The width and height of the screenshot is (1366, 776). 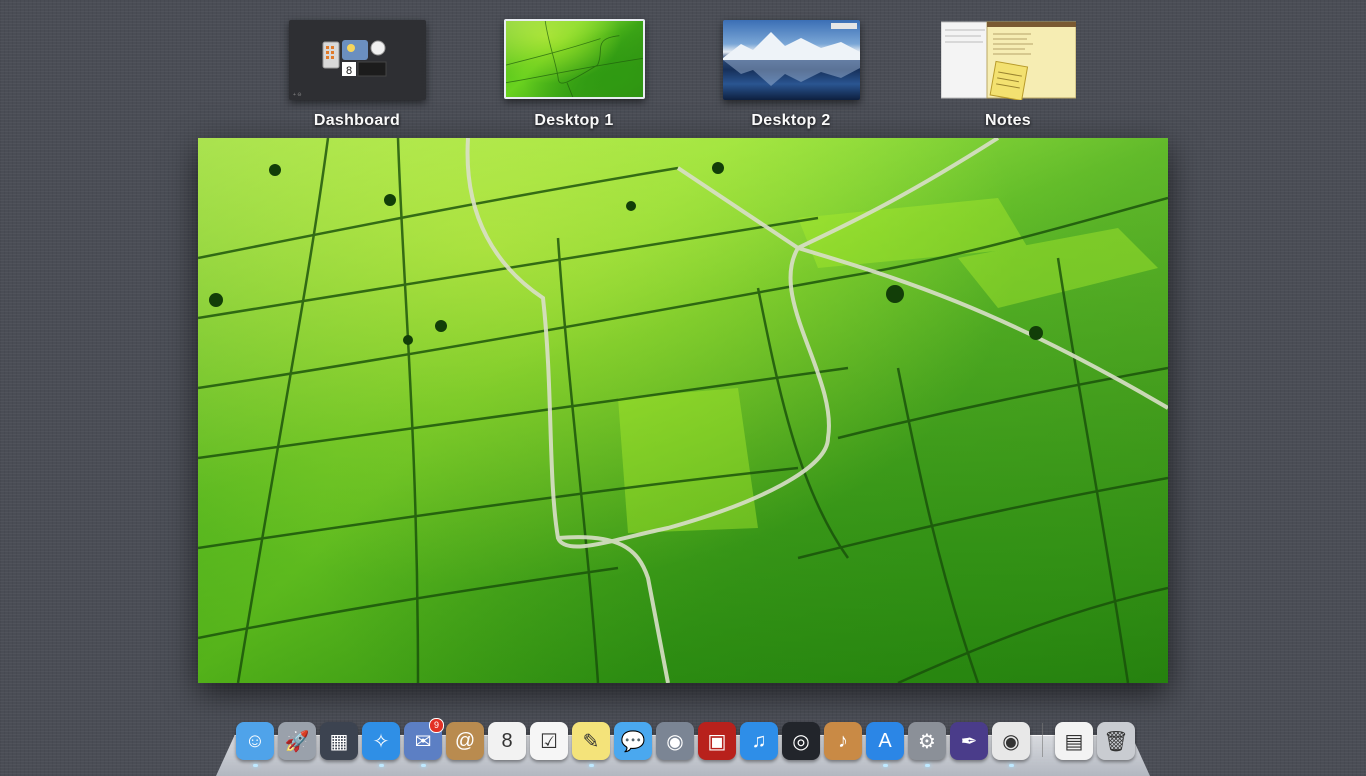 I want to click on space-label-notes: Notes, so click(x=1008, y=120).